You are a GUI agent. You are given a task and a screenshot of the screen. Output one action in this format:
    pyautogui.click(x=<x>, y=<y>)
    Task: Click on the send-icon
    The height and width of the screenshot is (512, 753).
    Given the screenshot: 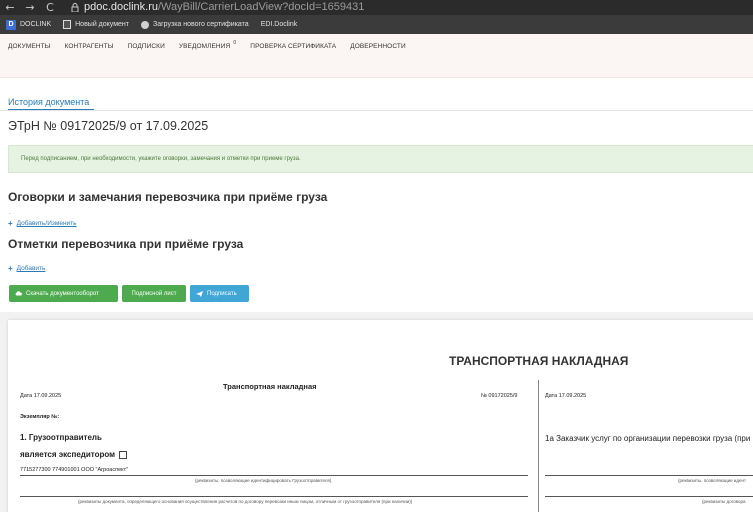 What is the action you would take?
    pyautogui.click(x=199, y=294)
    